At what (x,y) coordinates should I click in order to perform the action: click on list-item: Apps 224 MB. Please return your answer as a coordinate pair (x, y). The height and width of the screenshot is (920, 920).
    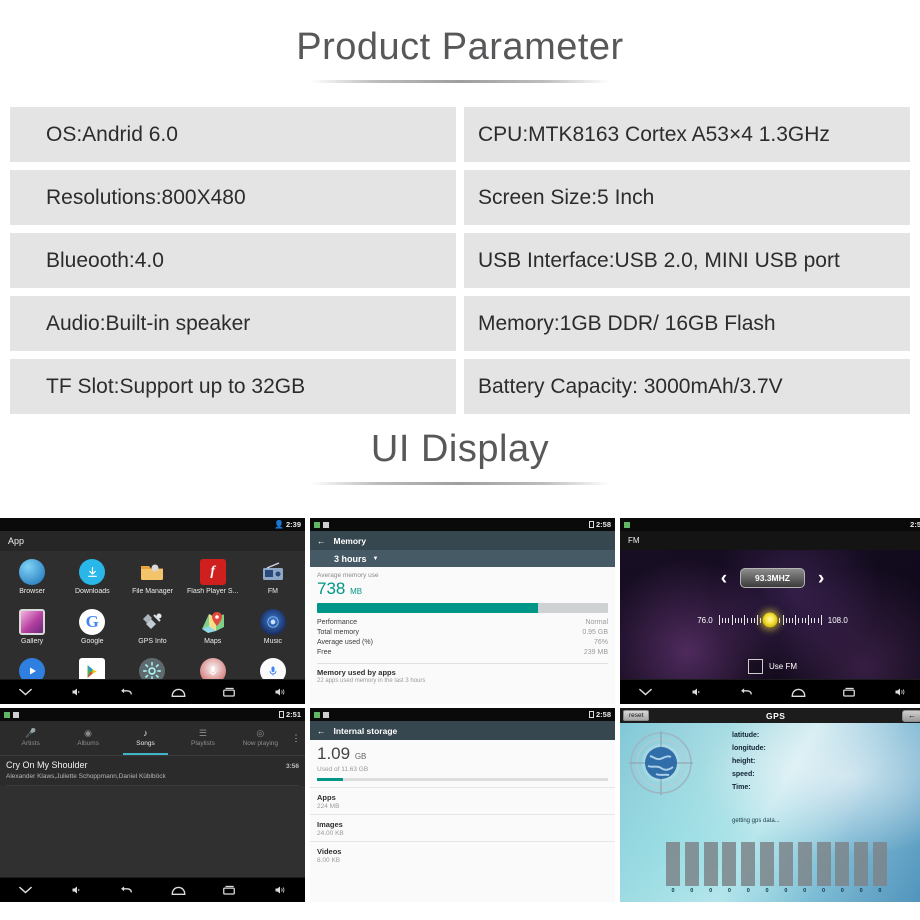
    Looking at the image, I should click on (462, 800).